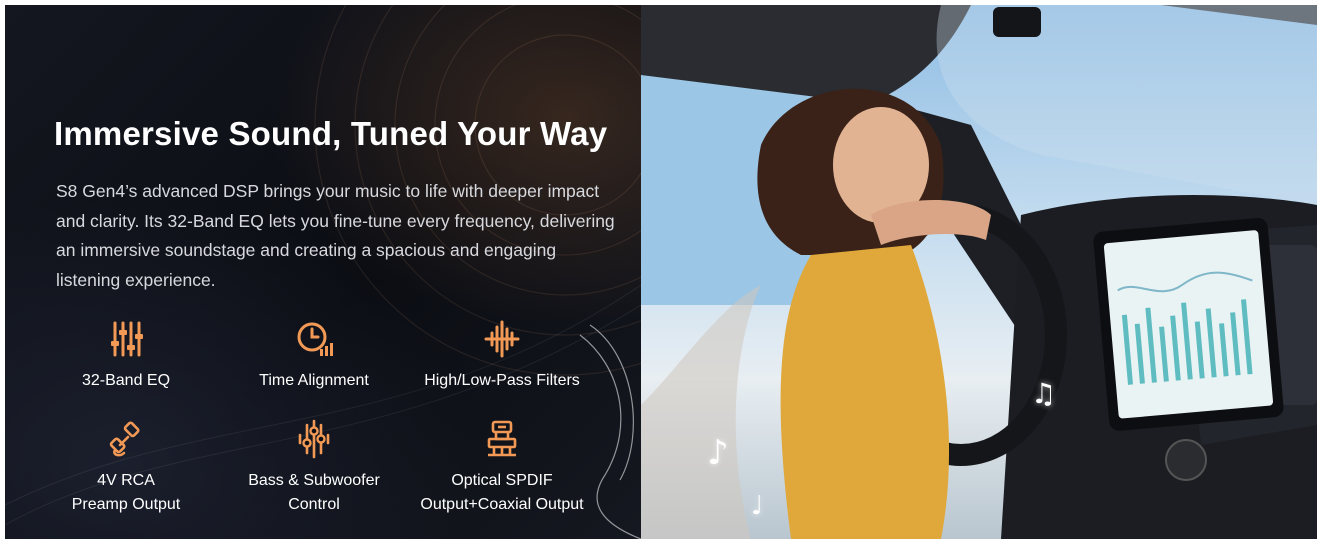 The width and height of the screenshot is (1322, 544). Describe the element at coordinates (502, 438) in the screenshot. I see `optical-connector-icon` at that location.